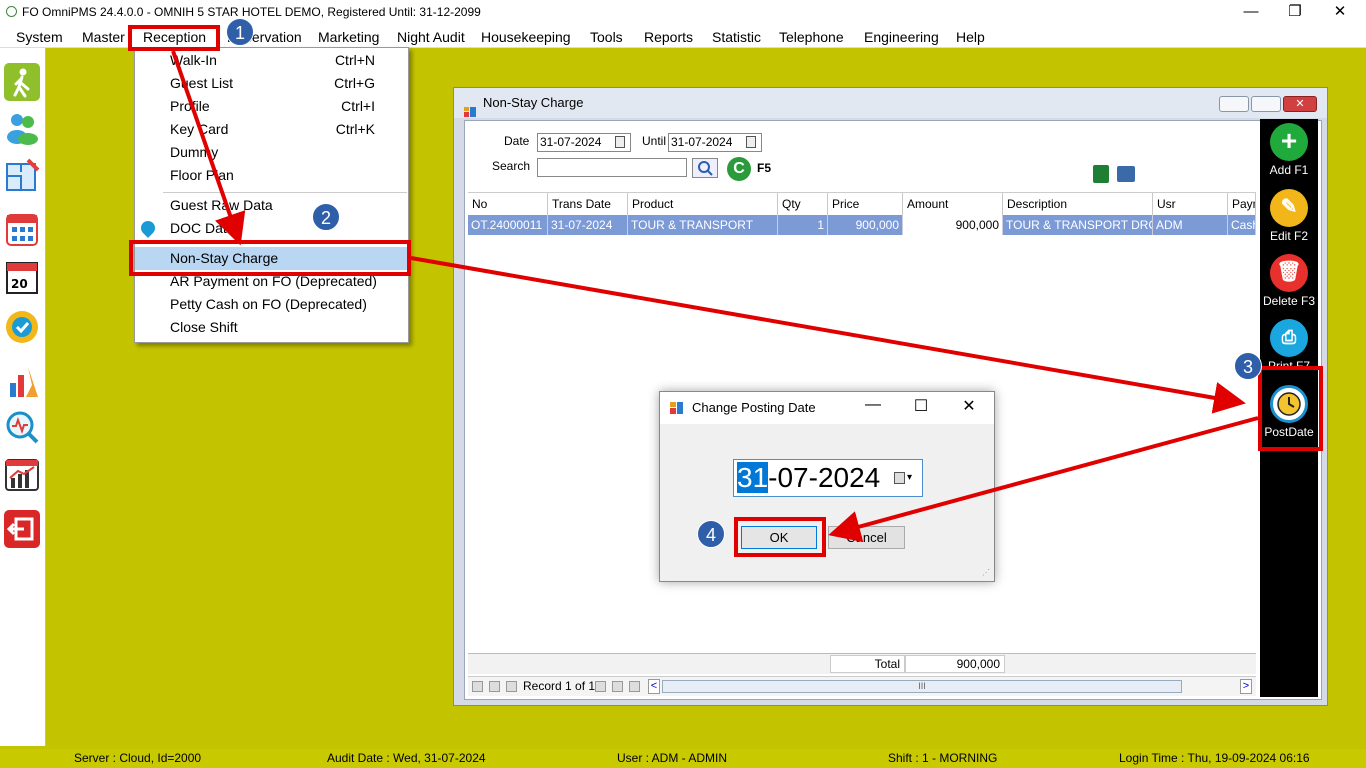 The height and width of the screenshot is (768, 1366). Describe the element at coordinates (326, 217) in the screenshot. I see `step-2-badge: 2` at that location.